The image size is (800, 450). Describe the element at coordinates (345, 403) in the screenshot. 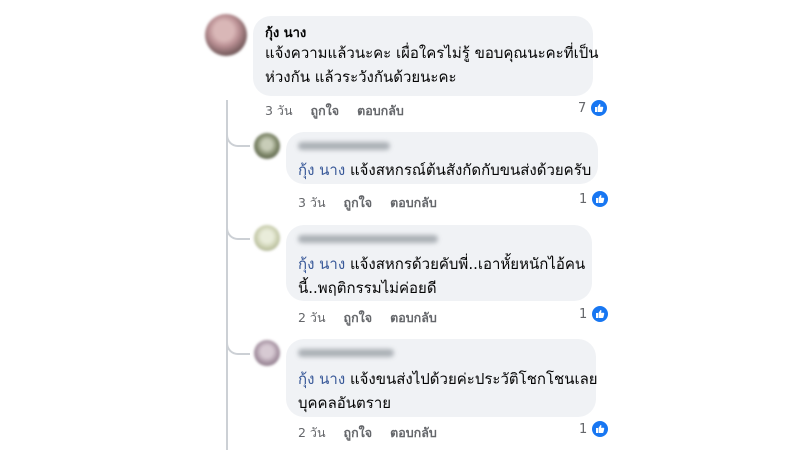

I see `reply-text-line: บุคคลอันตราย` at that location.